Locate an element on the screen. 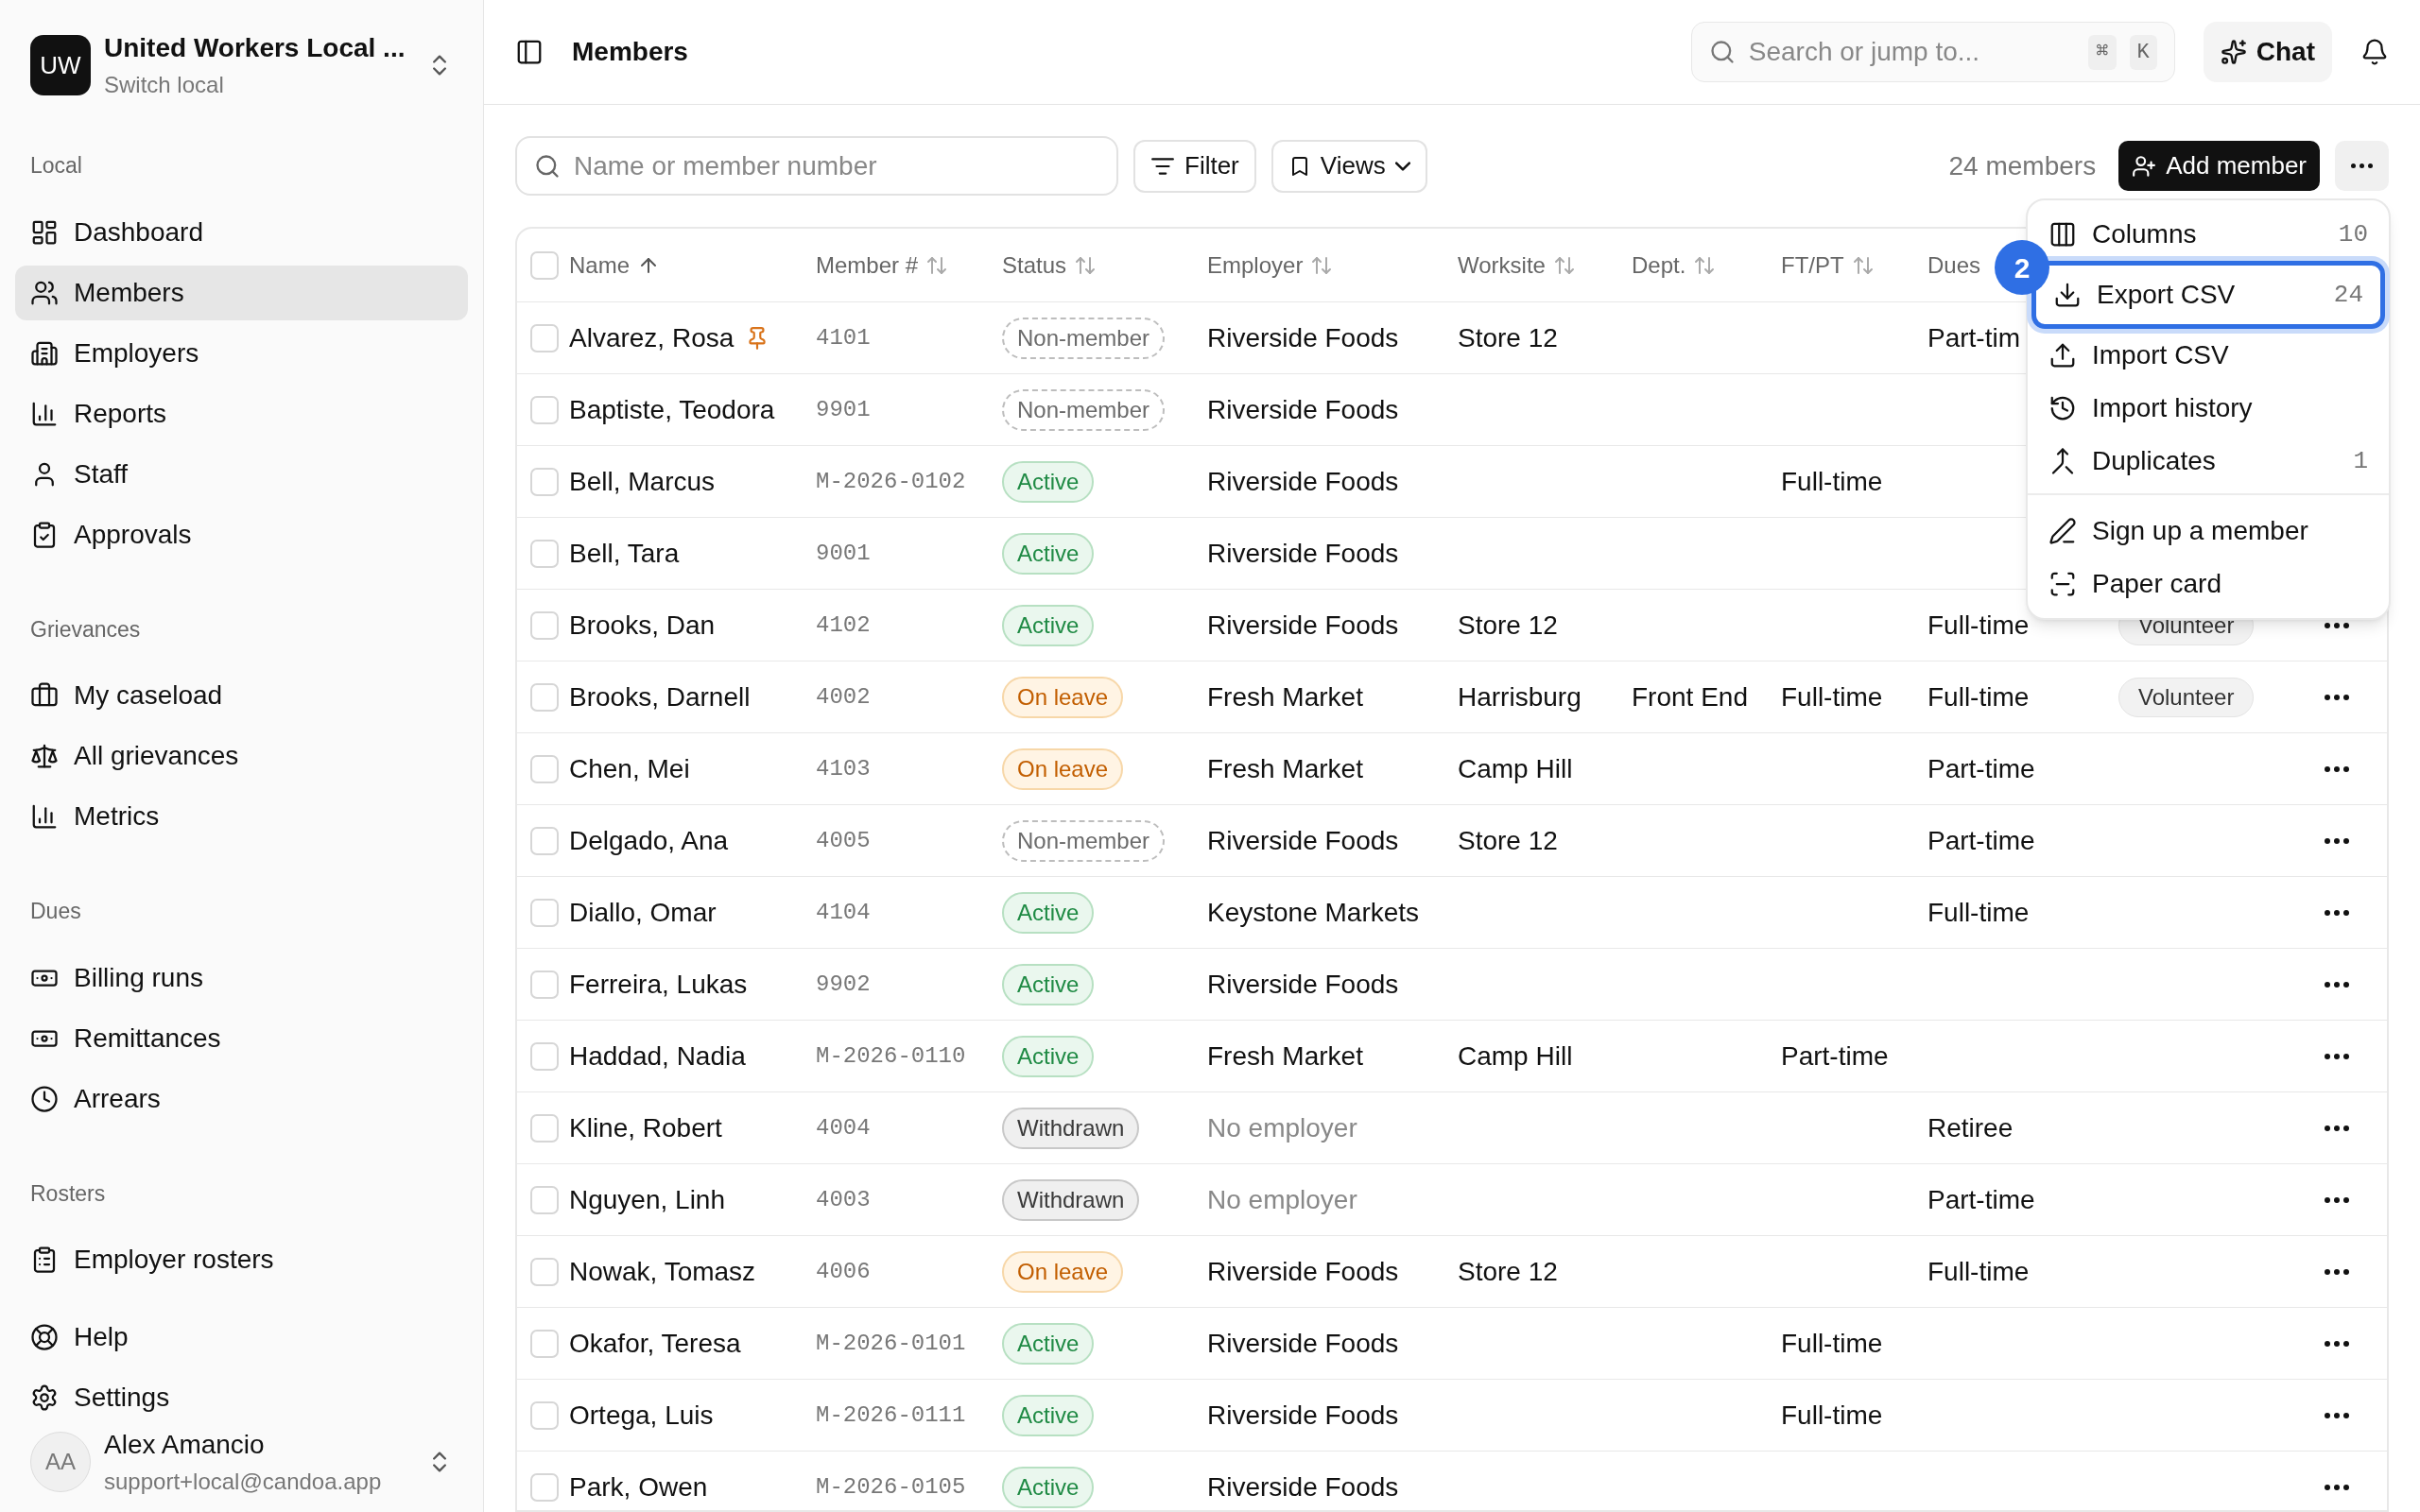 The height and width of the screenshot is (1512, 2420). sidebar-item: Employer rosters is located at coordinates (242, 1259).